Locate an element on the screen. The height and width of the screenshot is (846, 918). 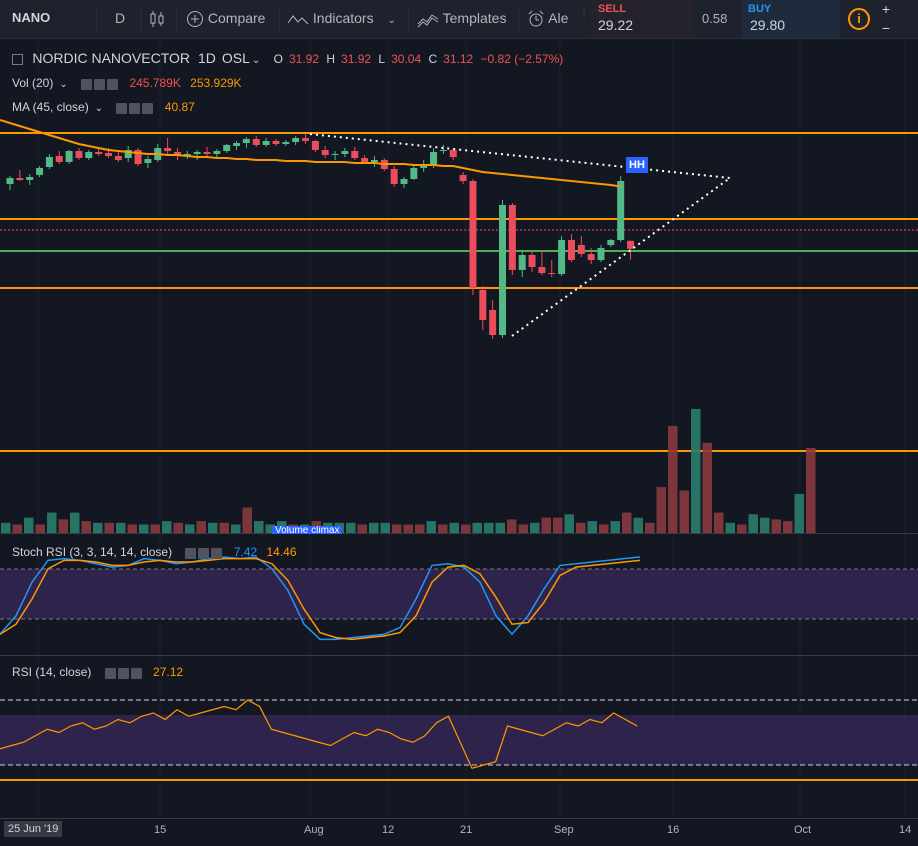
time-axis-label: 15 is located at coordinates (160, 830).